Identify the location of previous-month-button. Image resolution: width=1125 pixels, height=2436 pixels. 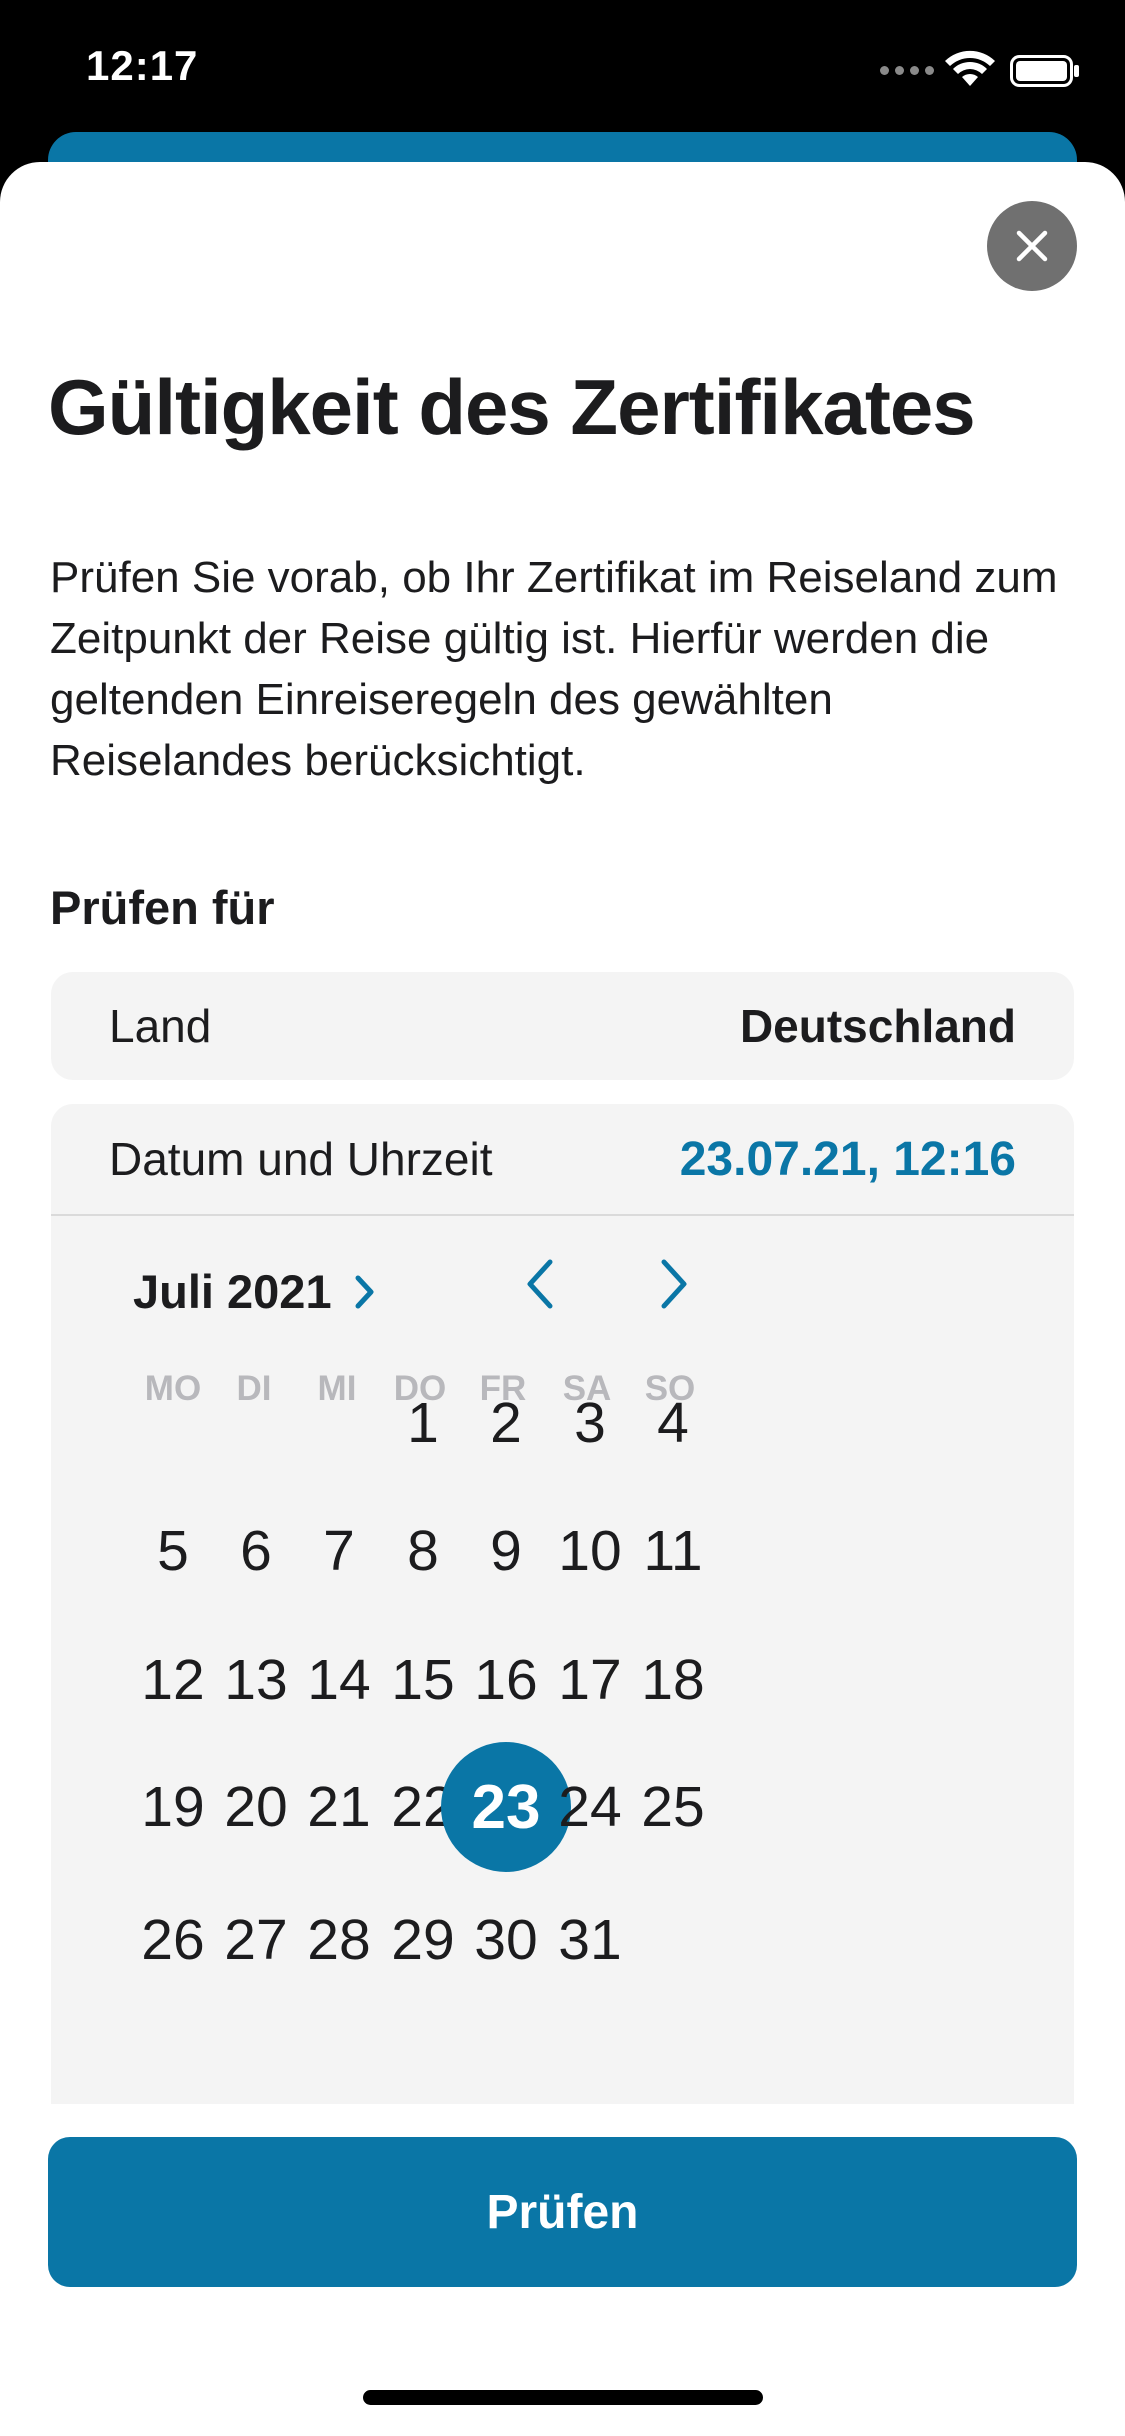
(540, 1284).